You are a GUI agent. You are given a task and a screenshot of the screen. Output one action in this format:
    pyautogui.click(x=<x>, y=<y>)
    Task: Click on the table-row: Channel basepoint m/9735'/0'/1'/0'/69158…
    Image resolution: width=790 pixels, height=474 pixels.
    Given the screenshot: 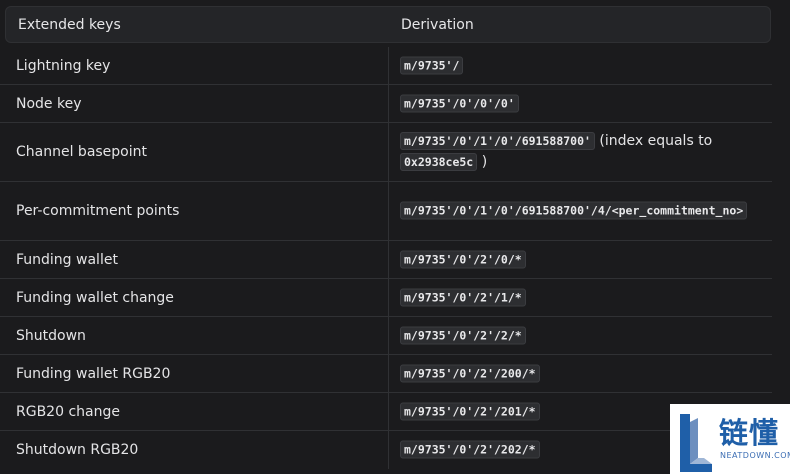 What is the action you would take?
    pyautogui.click(x=386, y=152)
    